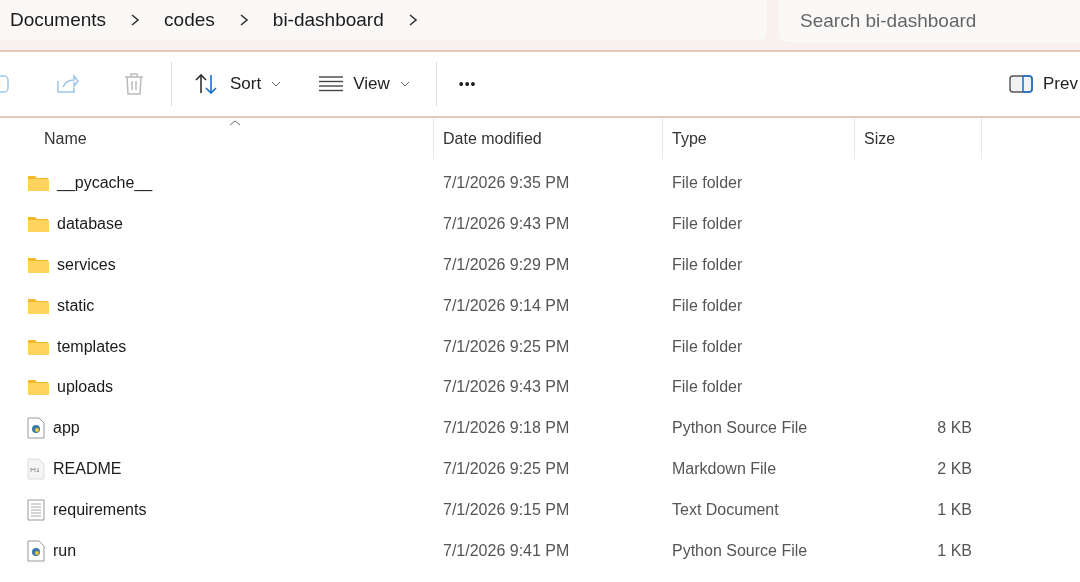 This screenshot has width=1080, height=582. I want to click on more-button: •••, so click(467, 84).